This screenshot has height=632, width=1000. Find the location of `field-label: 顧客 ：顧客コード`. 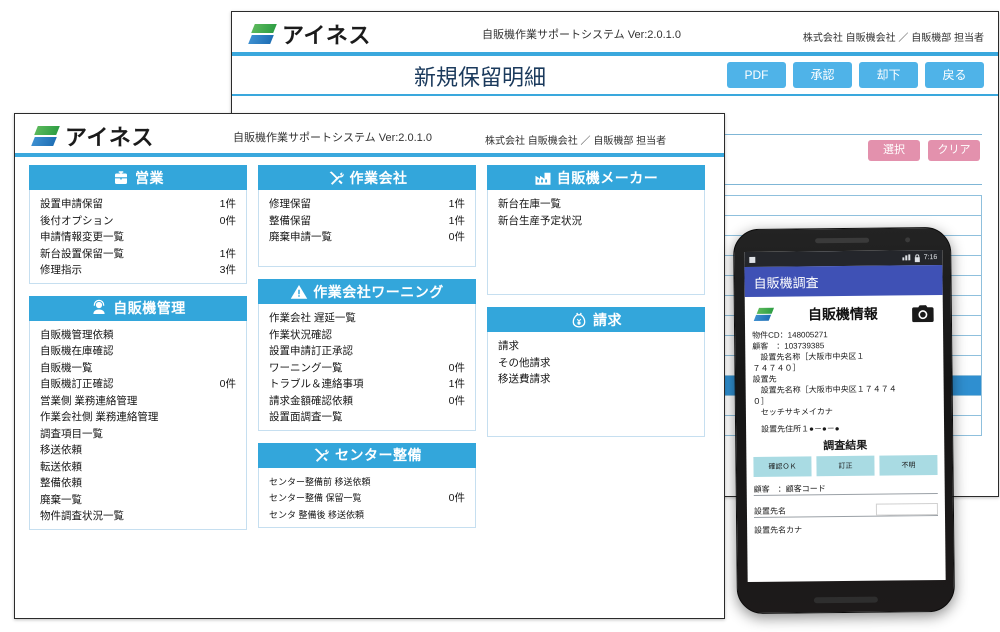

field-label: 顧客 ：顧客コード is located at coordinates (789, 489).